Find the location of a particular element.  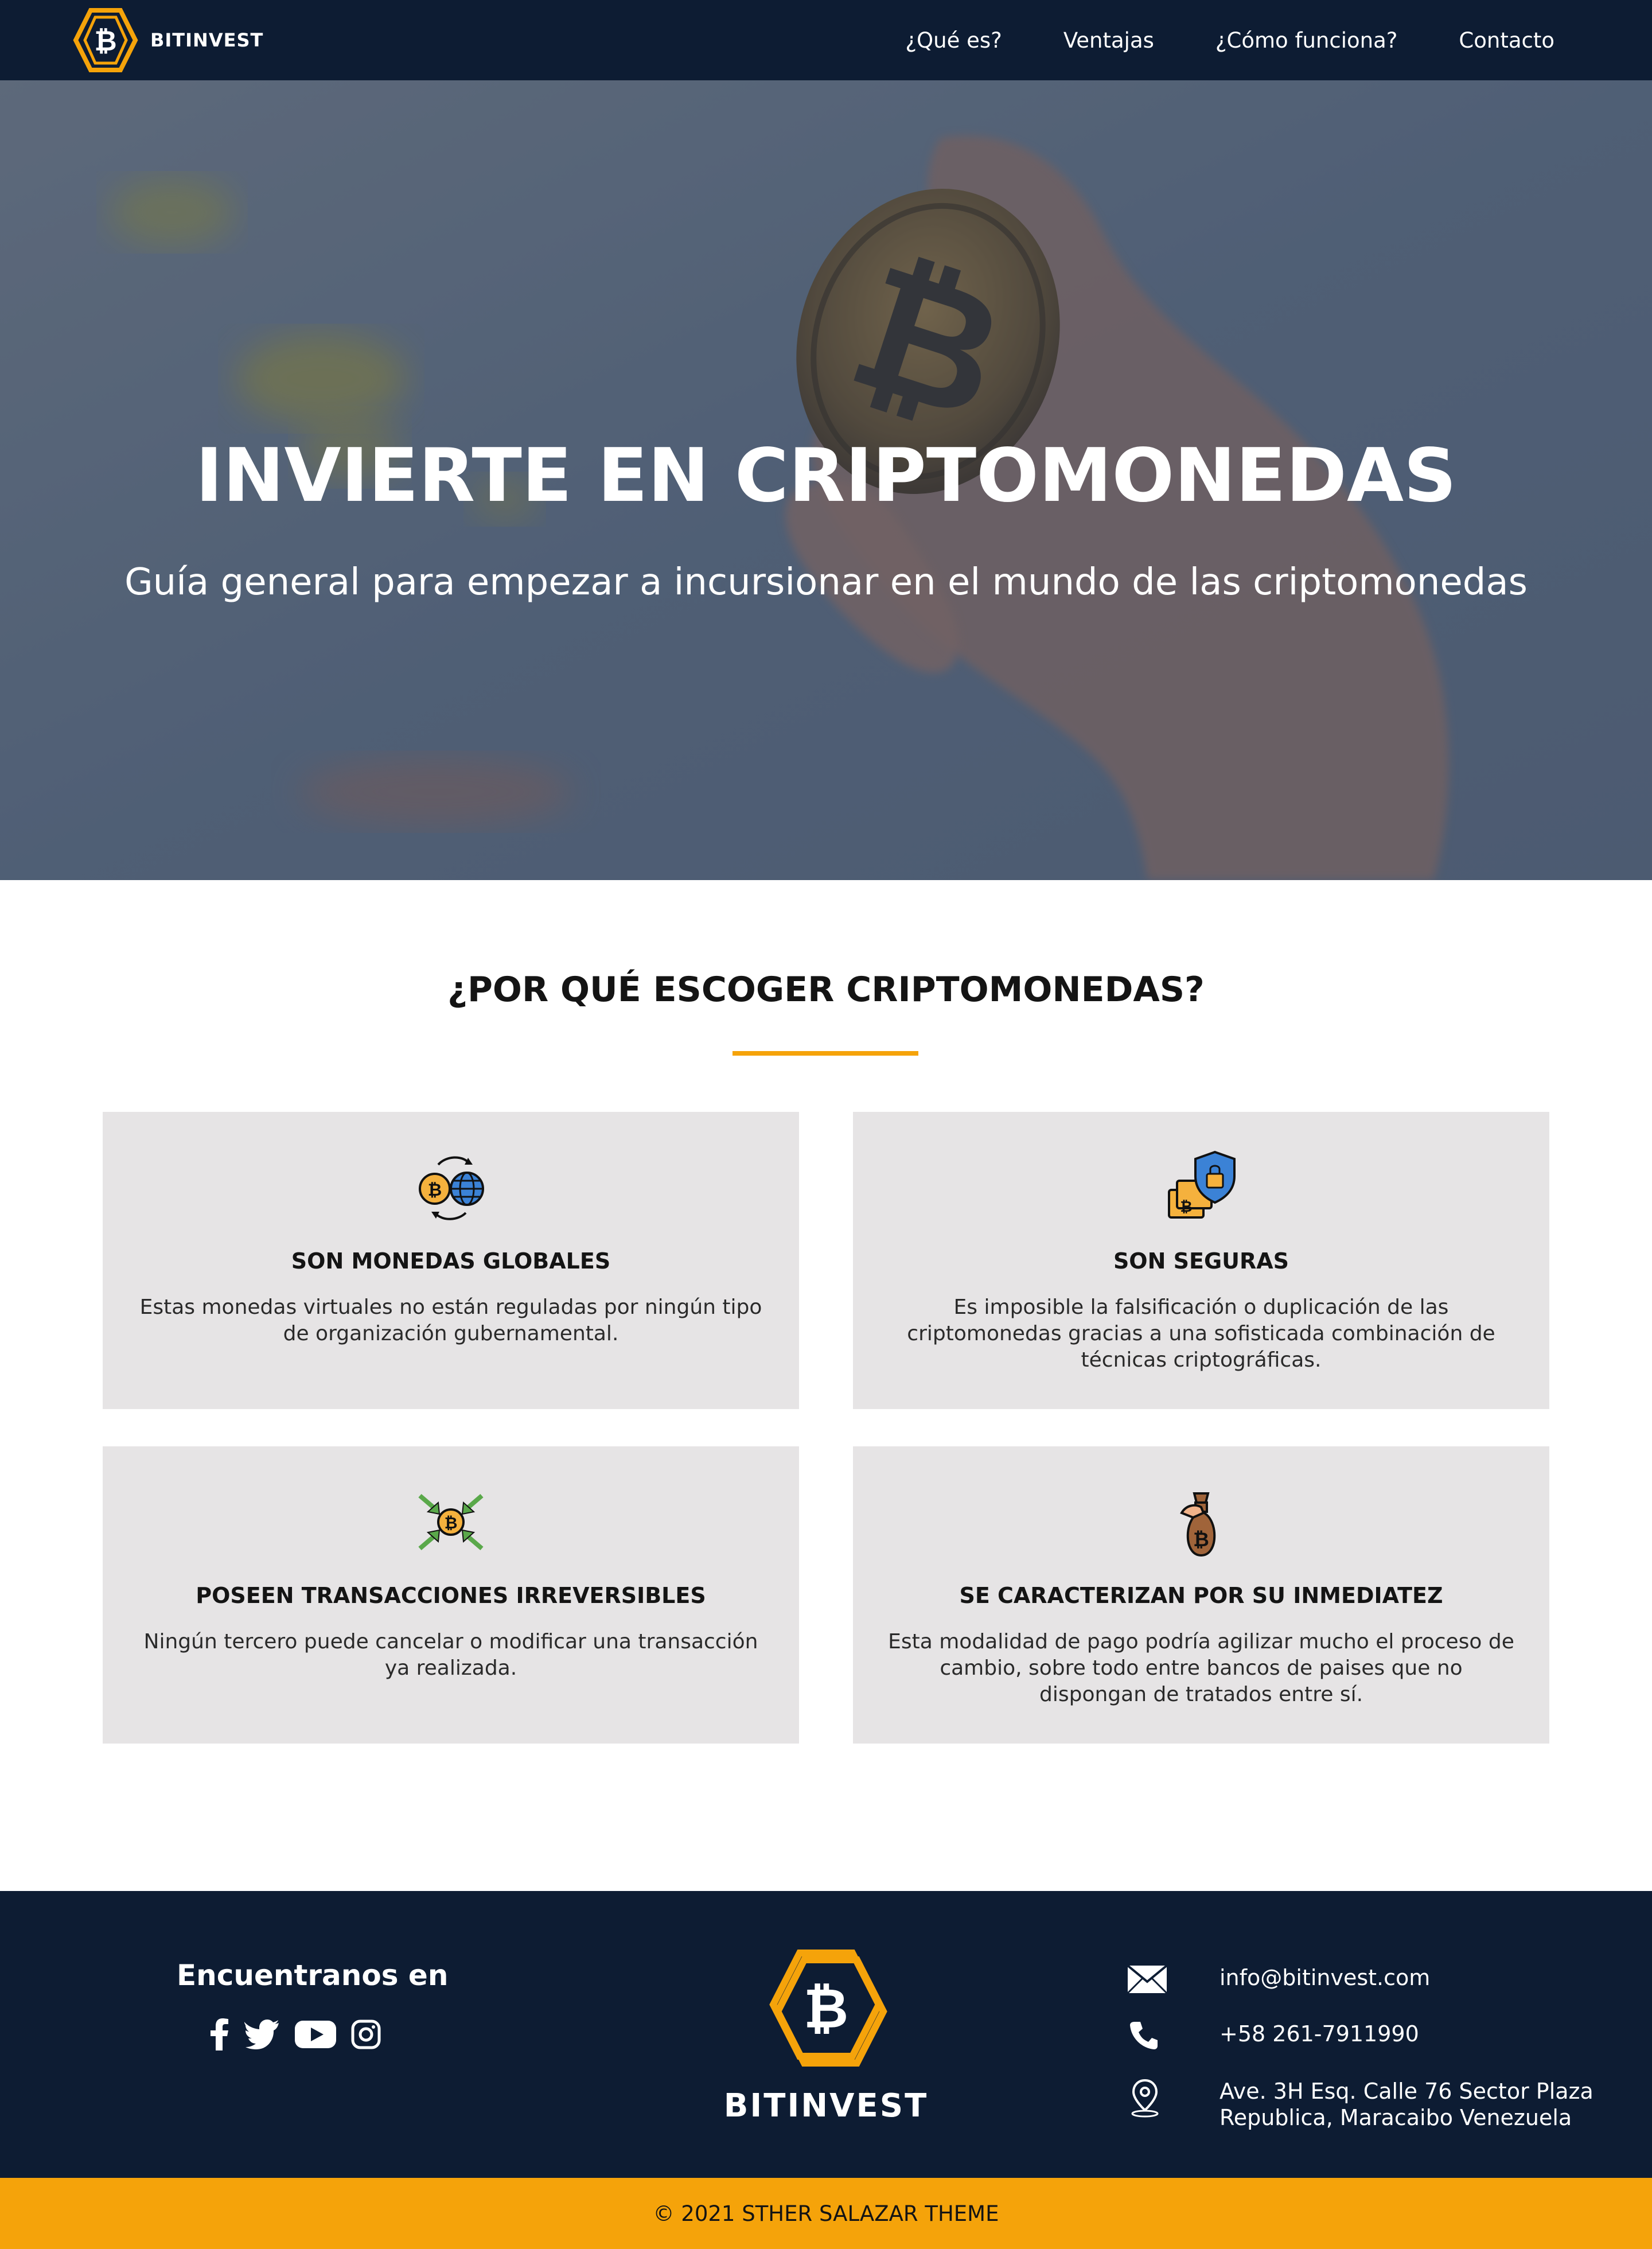

brand-name: BITINVEST is located at coordinates (207, 40).